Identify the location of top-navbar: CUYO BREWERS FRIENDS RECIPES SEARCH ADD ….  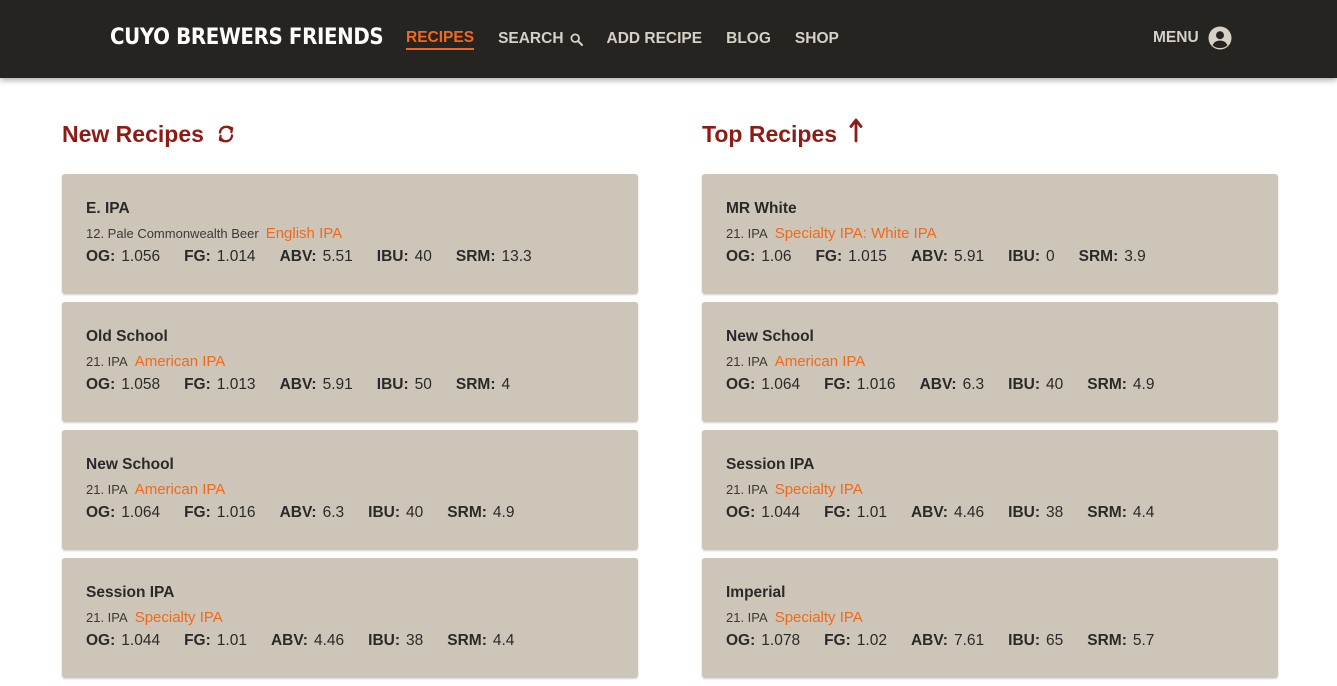
(668, 39).